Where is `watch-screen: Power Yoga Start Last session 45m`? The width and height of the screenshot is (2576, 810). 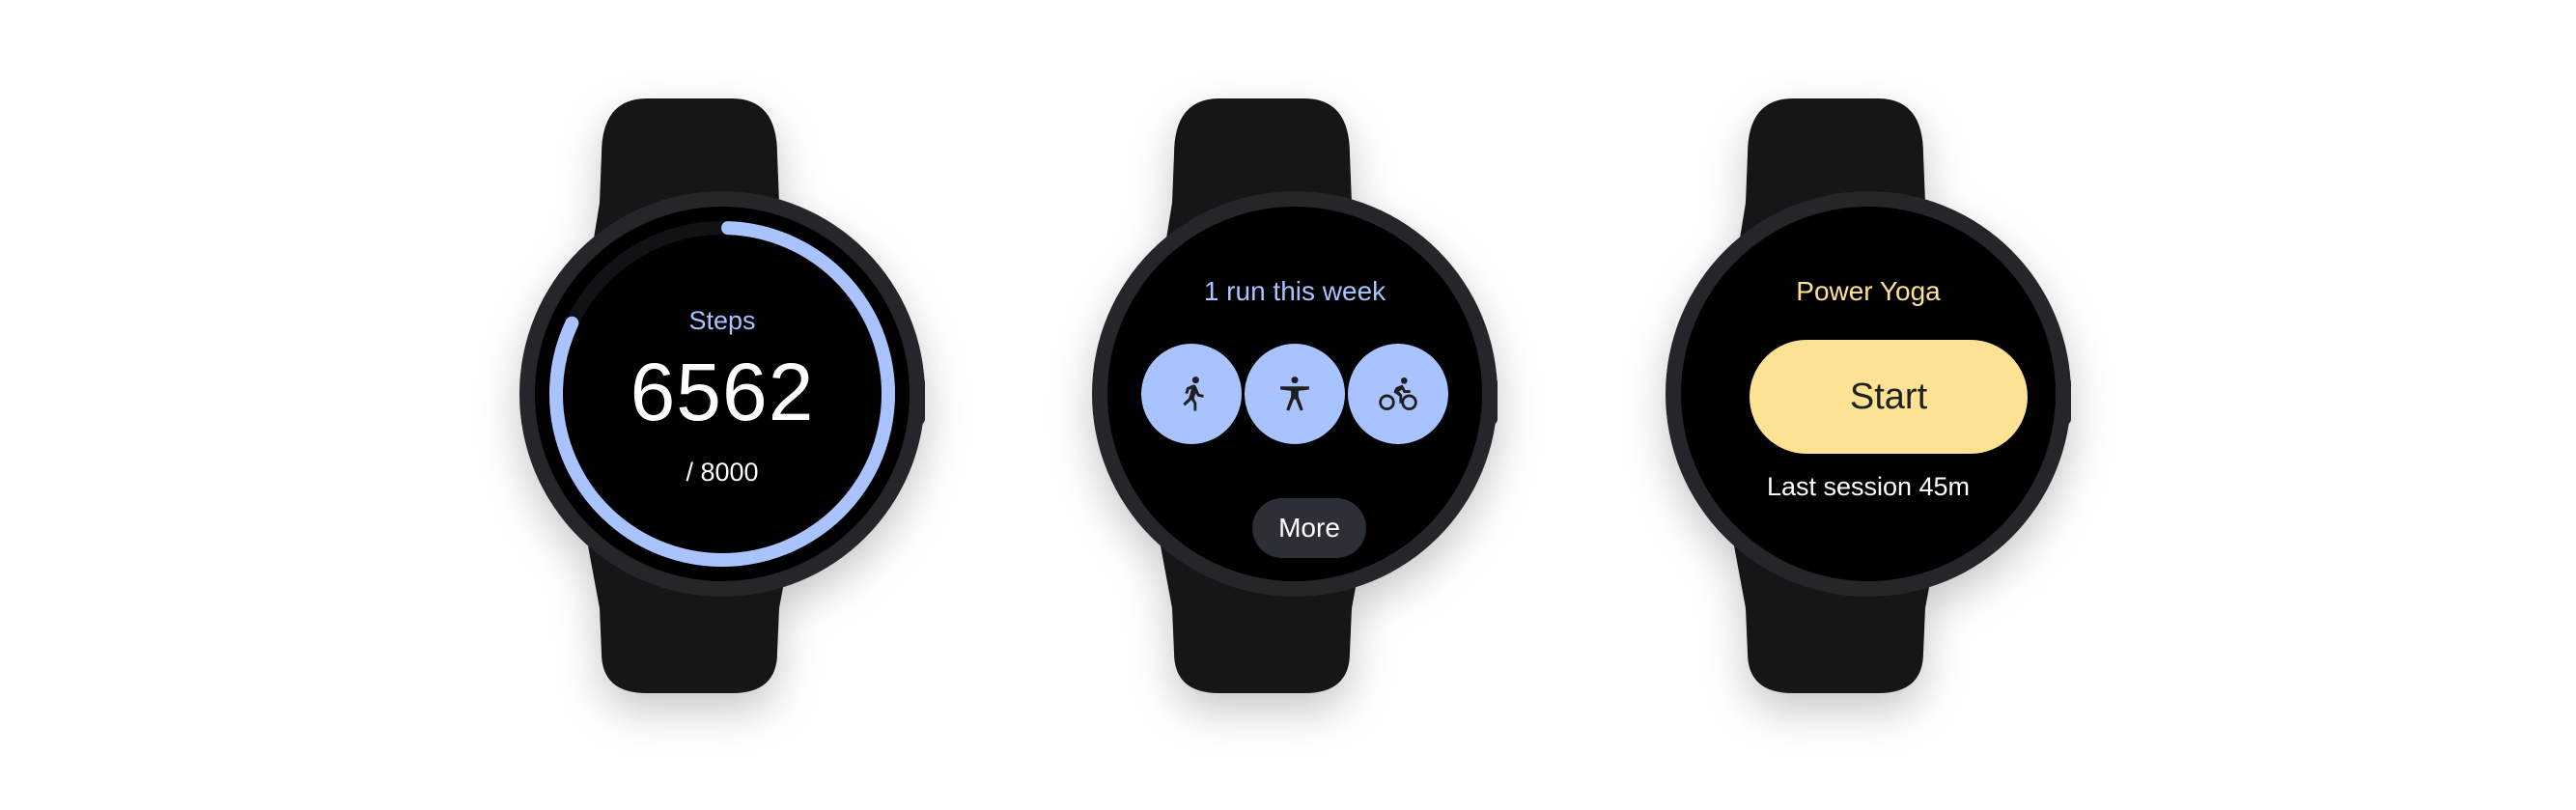 watch-screen: Power Yoga Start Last session 45m is located at coordinates (1869, 394).